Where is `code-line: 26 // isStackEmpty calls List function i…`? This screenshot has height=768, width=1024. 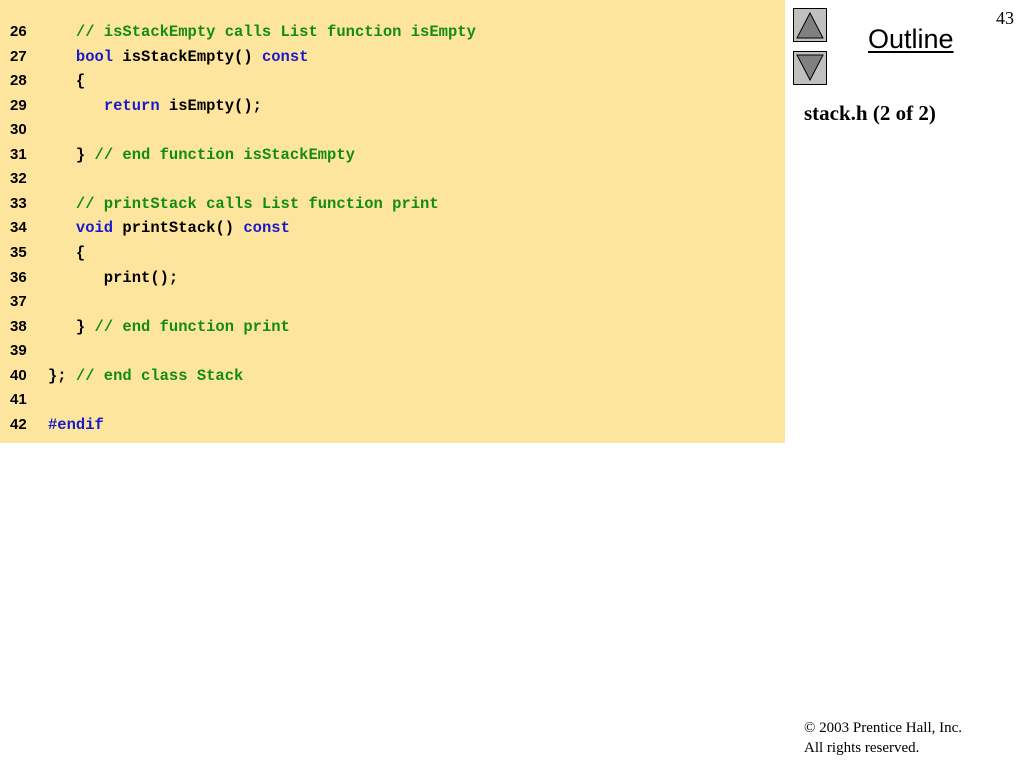 code-line: 26 // isStackEmpty calls List function i… is located at coordinates (392, 34).